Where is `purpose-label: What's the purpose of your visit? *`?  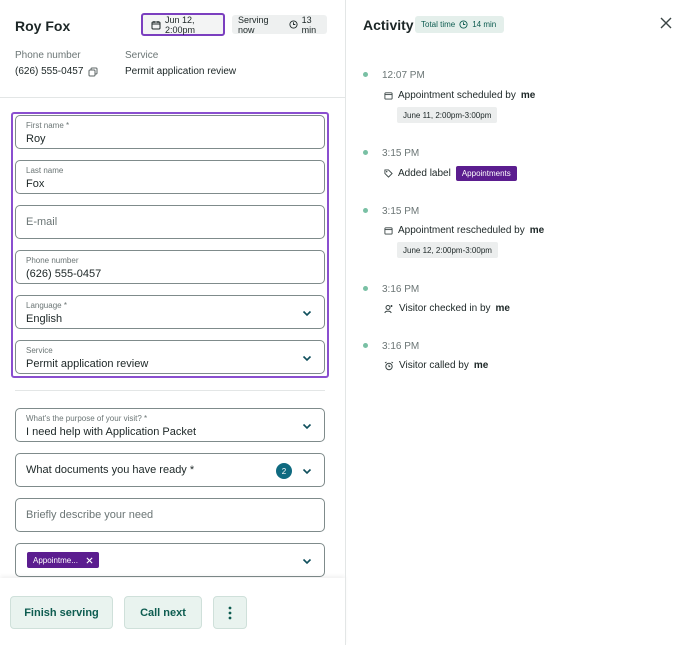
purpose-label: What's the purpose of your visit? * is located at coordinates (87, 418).